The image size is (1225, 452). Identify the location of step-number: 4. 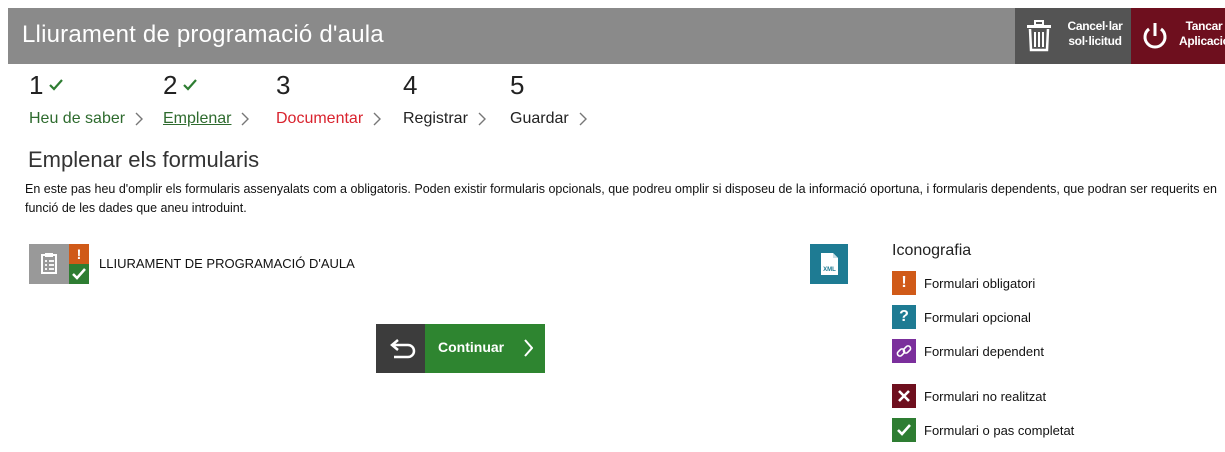
(410, 85).